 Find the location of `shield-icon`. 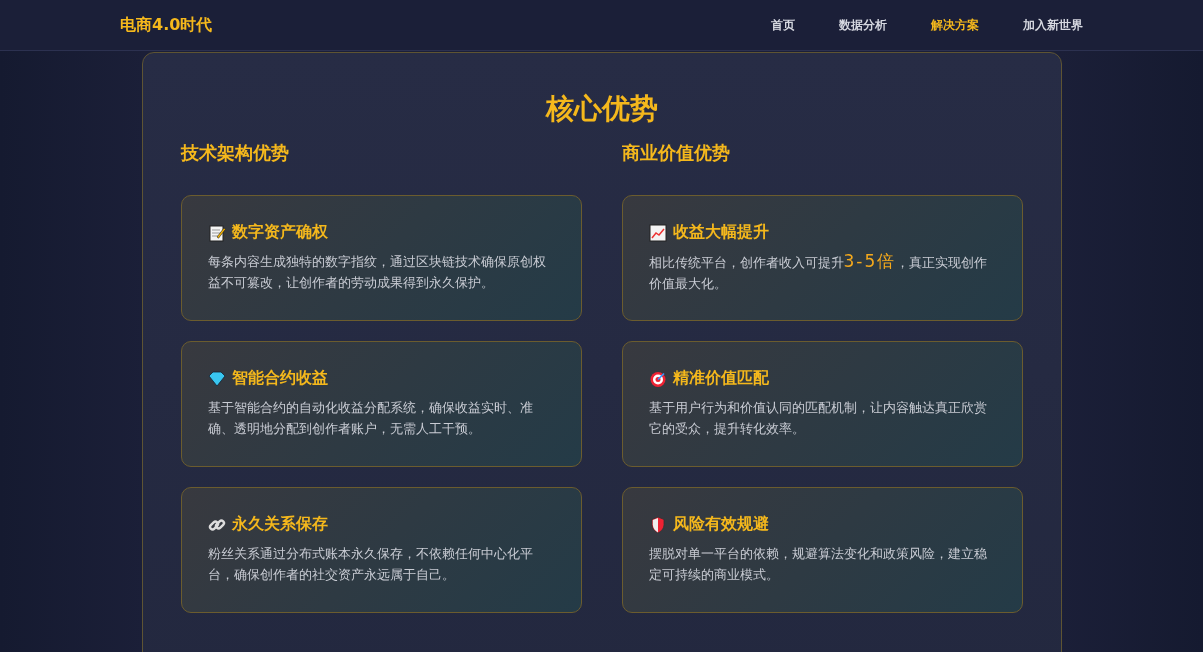

shield-icon is located at coordinates (657, 524).